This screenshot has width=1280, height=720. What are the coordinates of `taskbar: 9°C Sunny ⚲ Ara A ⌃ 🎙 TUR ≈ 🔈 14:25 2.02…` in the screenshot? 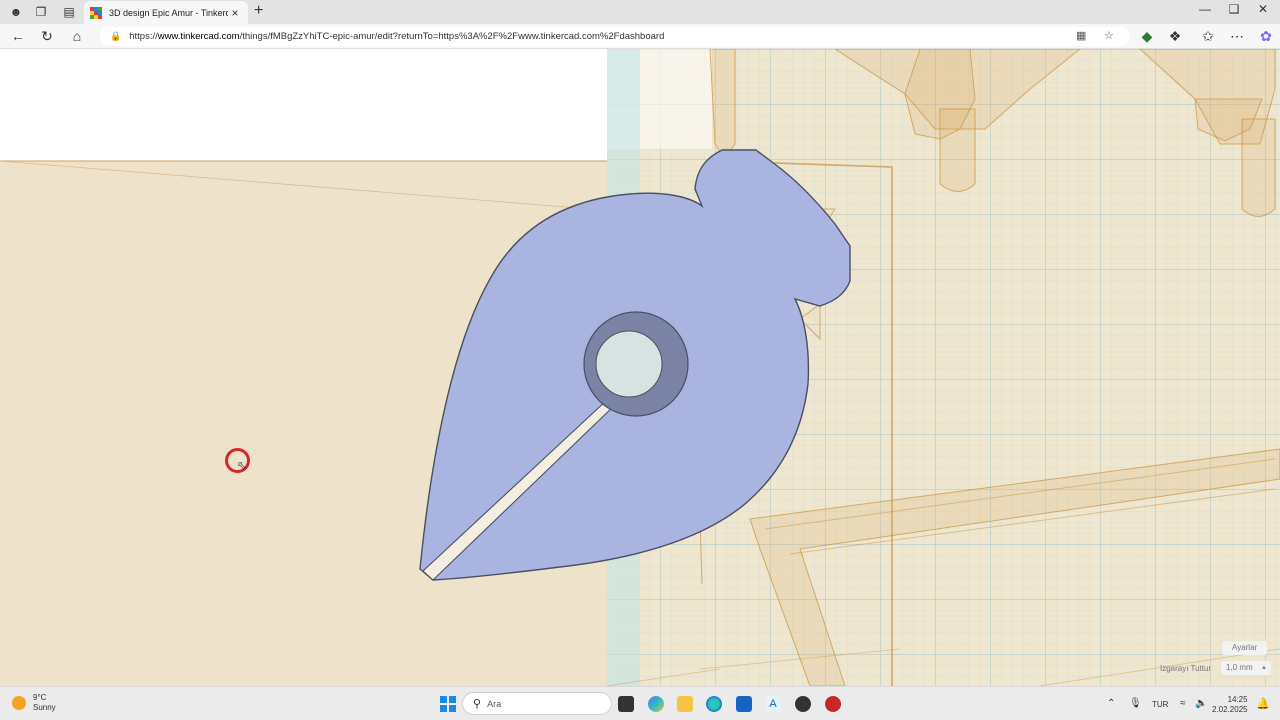 It's located at (640, 703).